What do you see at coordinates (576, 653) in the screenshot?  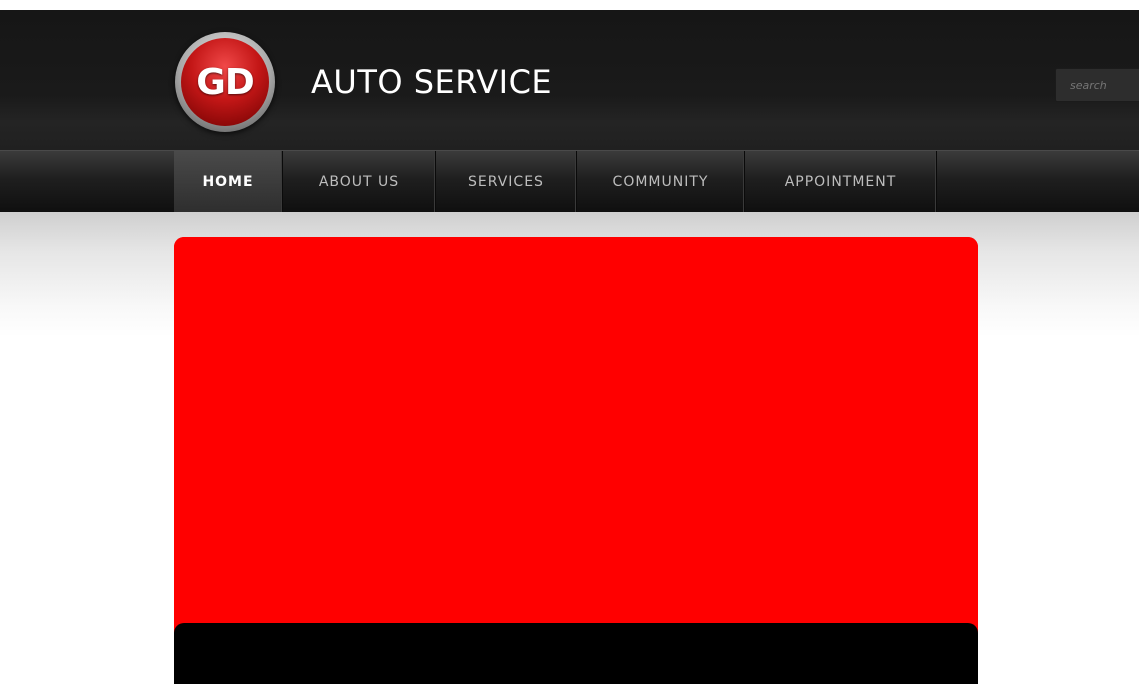 I see `slide-caption-bar` at bounding box center [576, 653].